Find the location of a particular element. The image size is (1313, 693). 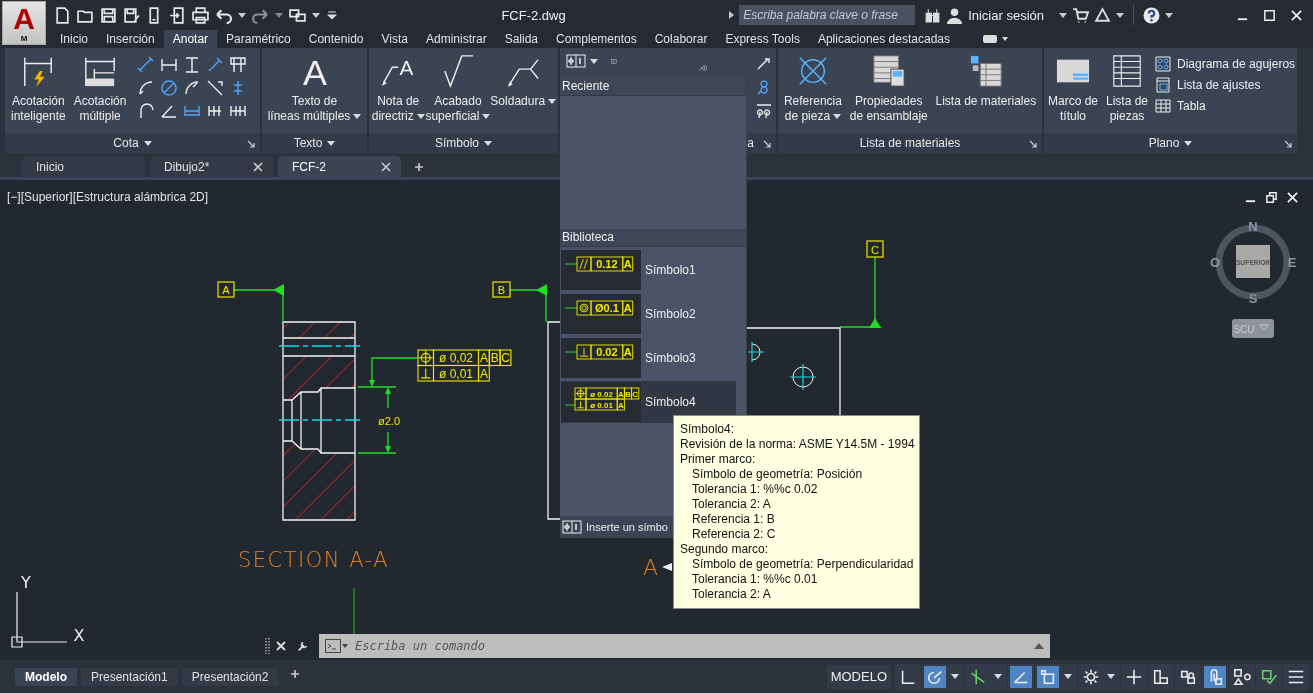

panel-title: Plano is located at coordinates (1164, 143).